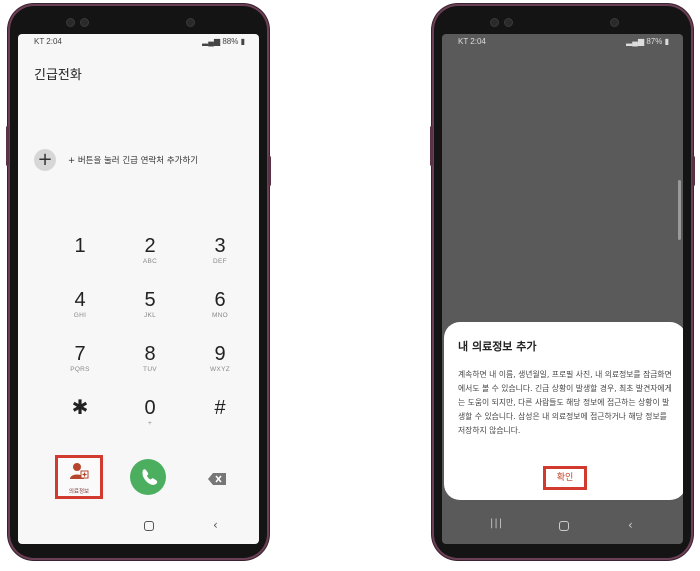  Describe the element at coordinates (45, 160) in the screenshot. I see `add-contact-button: +` at that location.